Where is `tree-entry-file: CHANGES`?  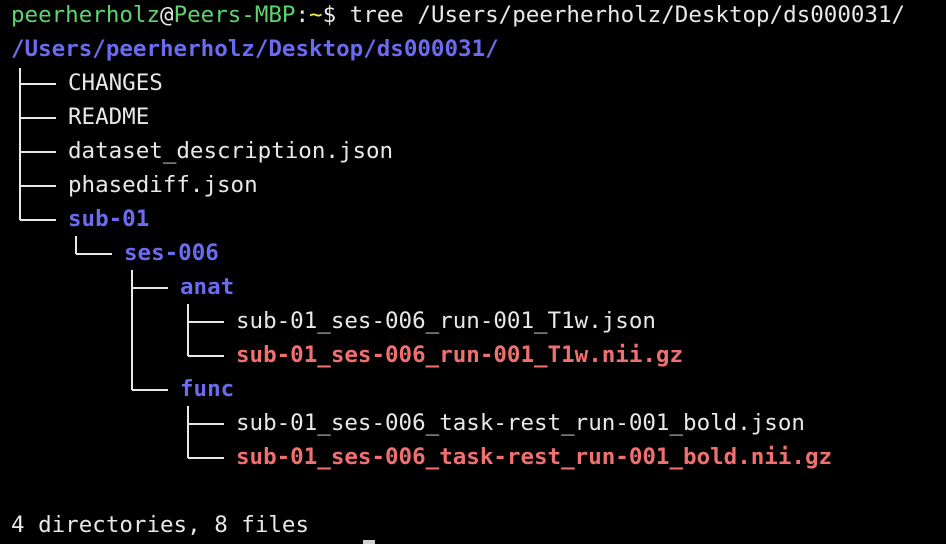 tree-entry-file: CHANGES is located at coordinates (115, 83).